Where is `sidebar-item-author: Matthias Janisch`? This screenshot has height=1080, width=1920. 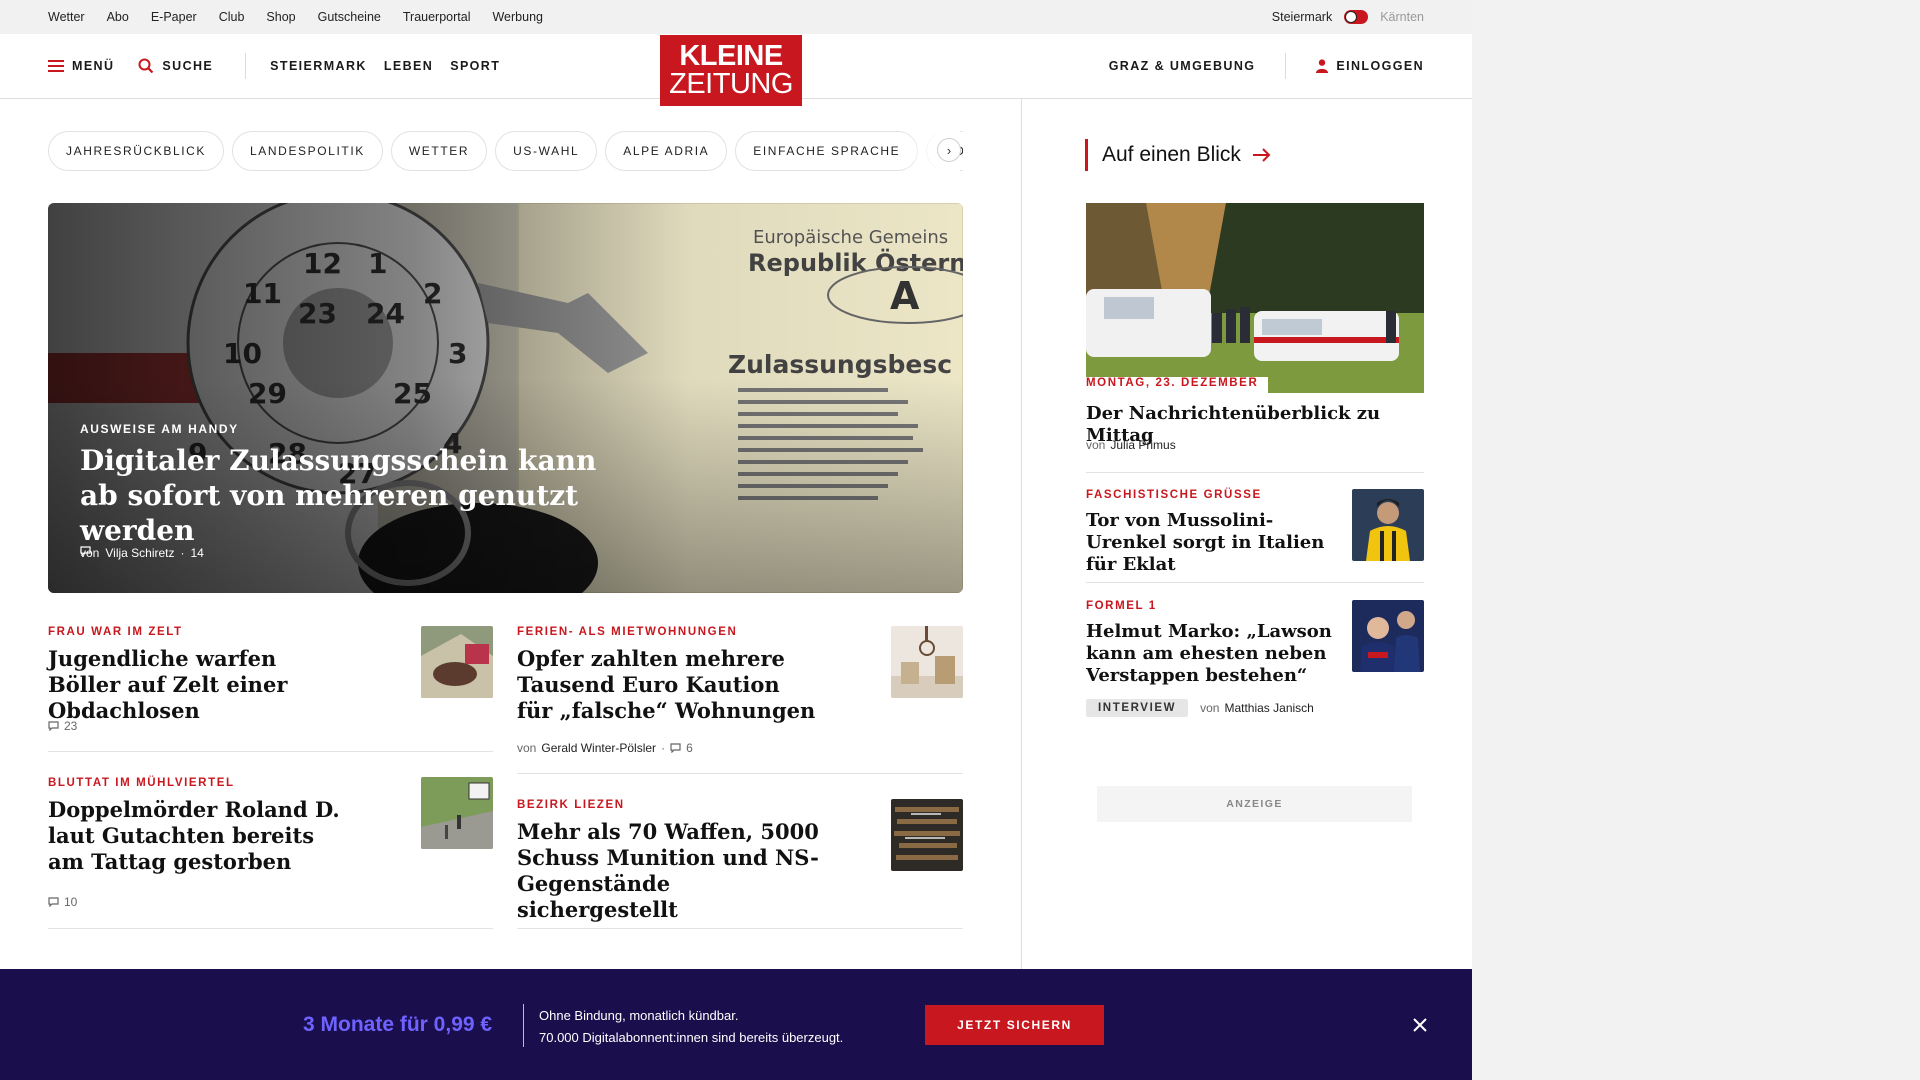
sidebar-item-author: Matthias Janisch is located at coordinates (1268, 708).